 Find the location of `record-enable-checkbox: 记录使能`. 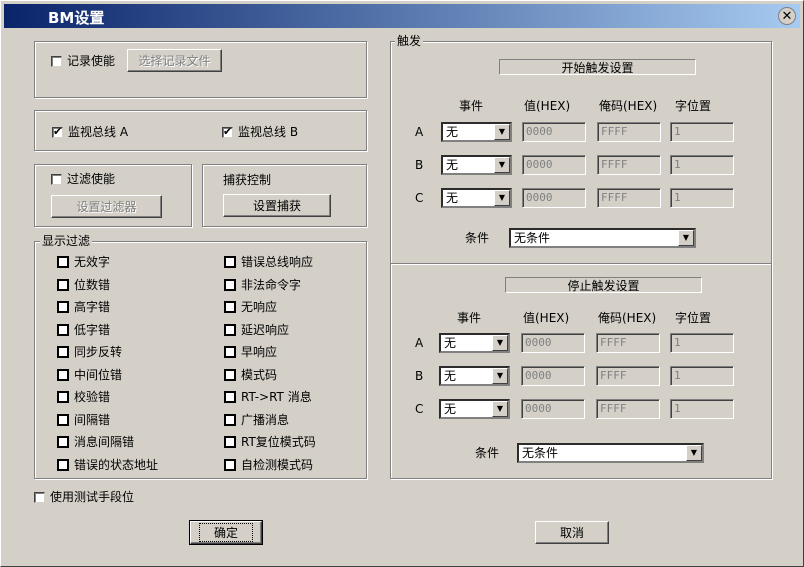

record-enable-checkbox: 记录使能 is located at coordinates (83, 61).